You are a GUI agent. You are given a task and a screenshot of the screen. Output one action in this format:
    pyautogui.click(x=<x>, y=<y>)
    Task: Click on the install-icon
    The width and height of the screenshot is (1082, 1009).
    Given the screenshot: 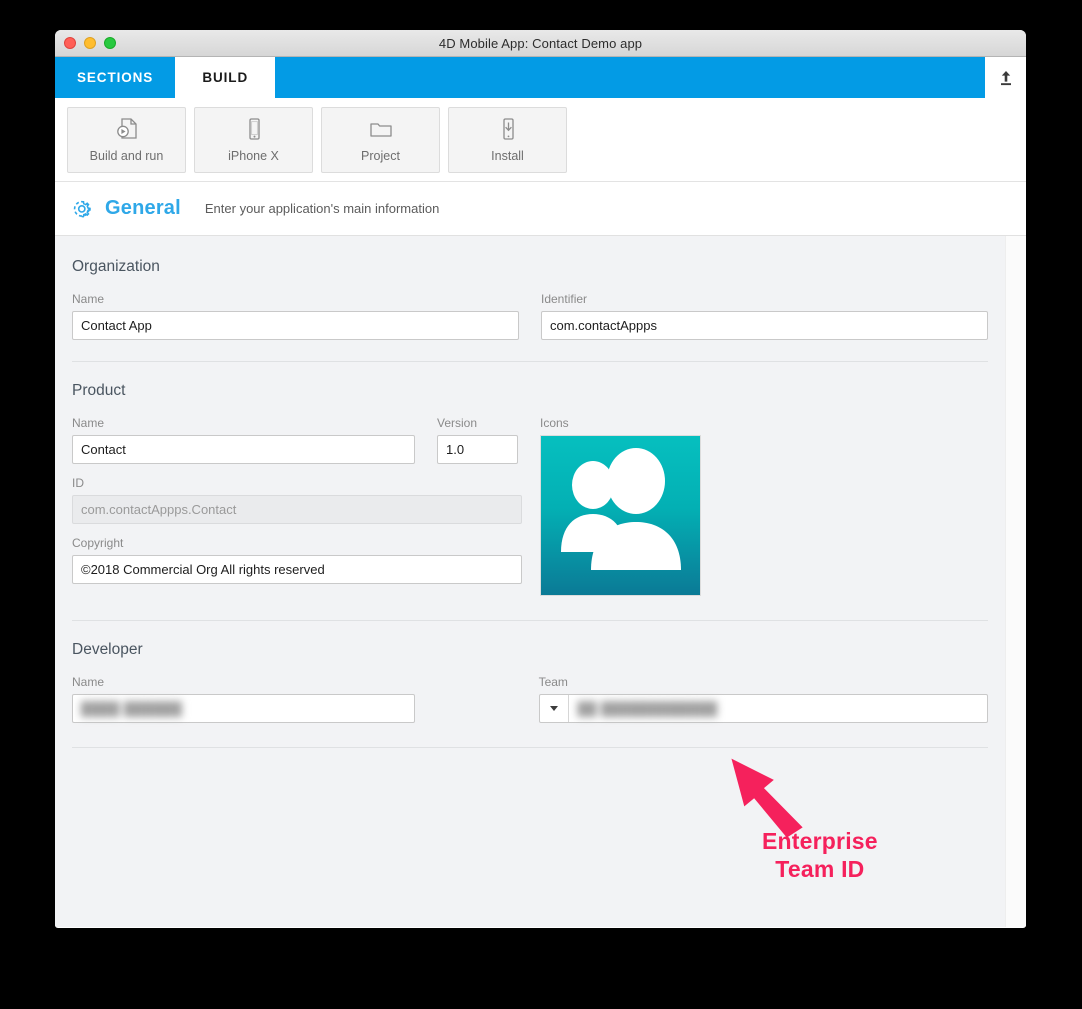 What is the action you would take?
    pyautogui.click(x=508, y=129)
    